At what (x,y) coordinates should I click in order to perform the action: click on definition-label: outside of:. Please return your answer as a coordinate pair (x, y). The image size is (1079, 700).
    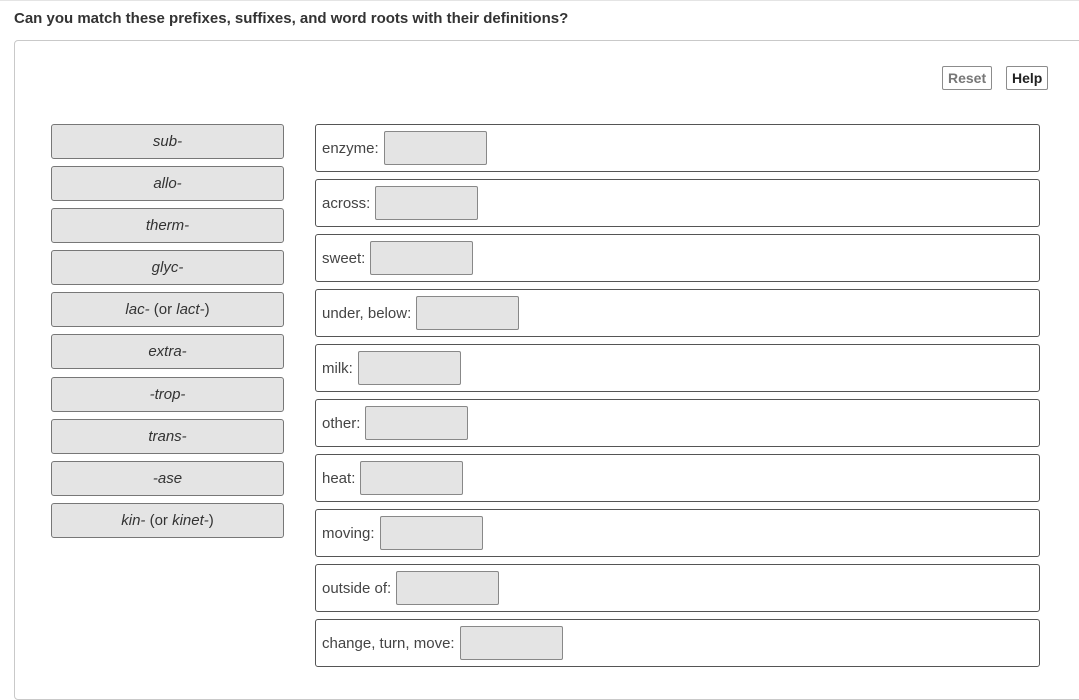
    Looking at the image, I should click on (357, 588).